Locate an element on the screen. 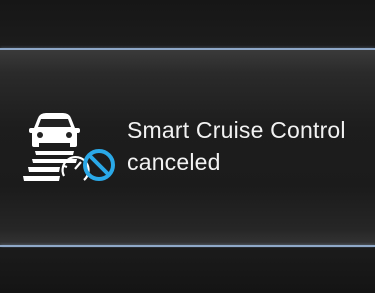 The image size is (375, 293). notification-title-line2: canceled is located at coordinates (174, 162).